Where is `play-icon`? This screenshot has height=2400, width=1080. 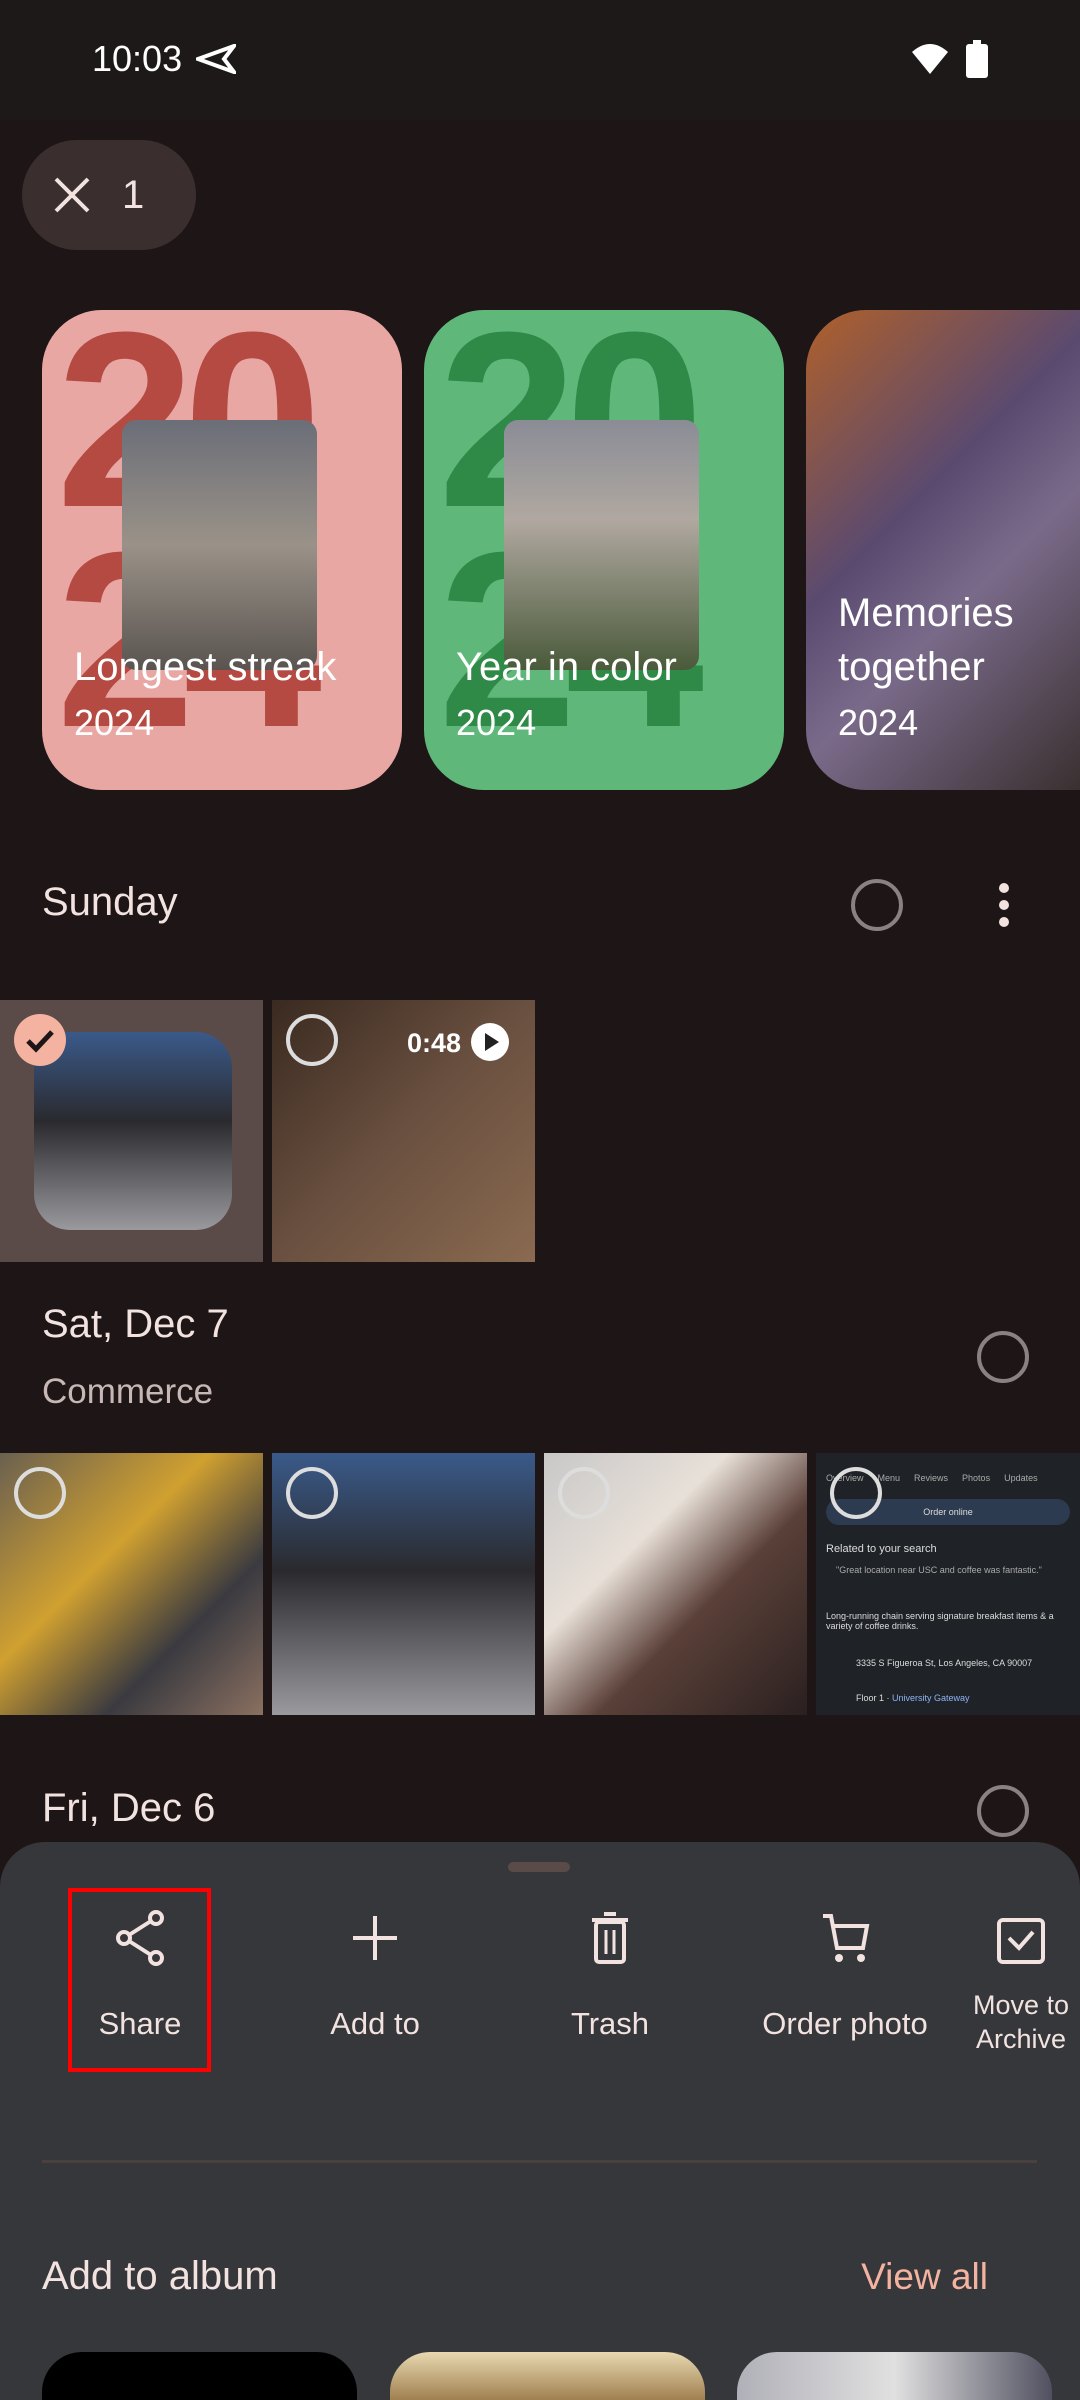 play-icon is located at coordinates (490, 1042).